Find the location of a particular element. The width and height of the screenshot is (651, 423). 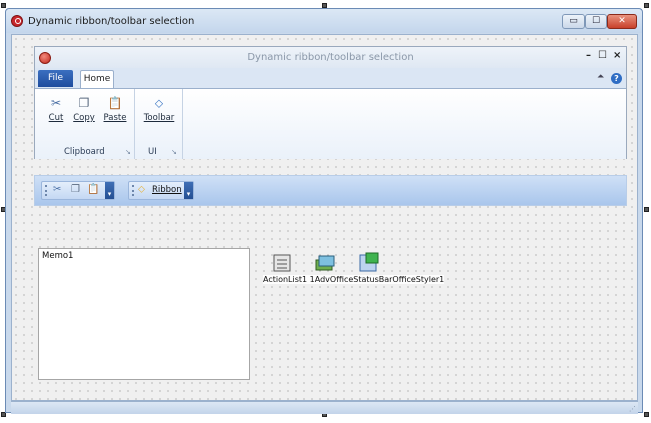

ribbon-form-title-bar: Dynamic ribbon/toolbar selection – ☐ × is located at coordinates (330, 57).